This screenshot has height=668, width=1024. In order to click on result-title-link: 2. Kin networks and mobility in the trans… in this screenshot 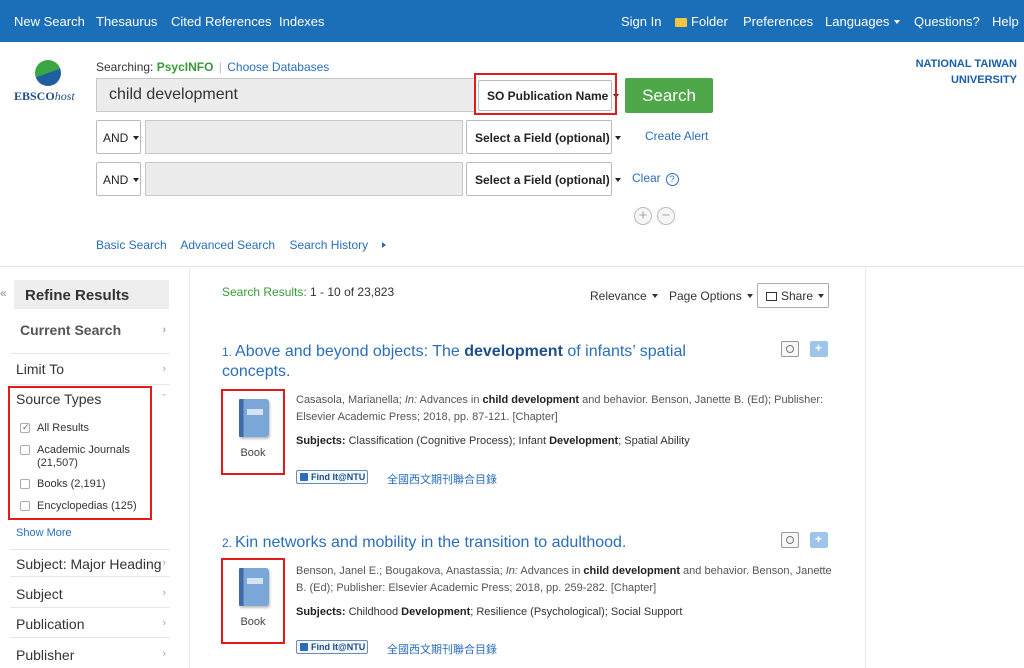, I will do `click(482, 543)`.